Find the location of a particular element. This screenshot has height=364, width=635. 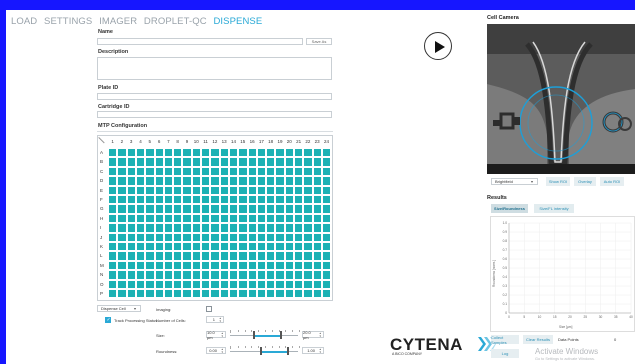

column-header: 19 is located at coordinates (280, 141).